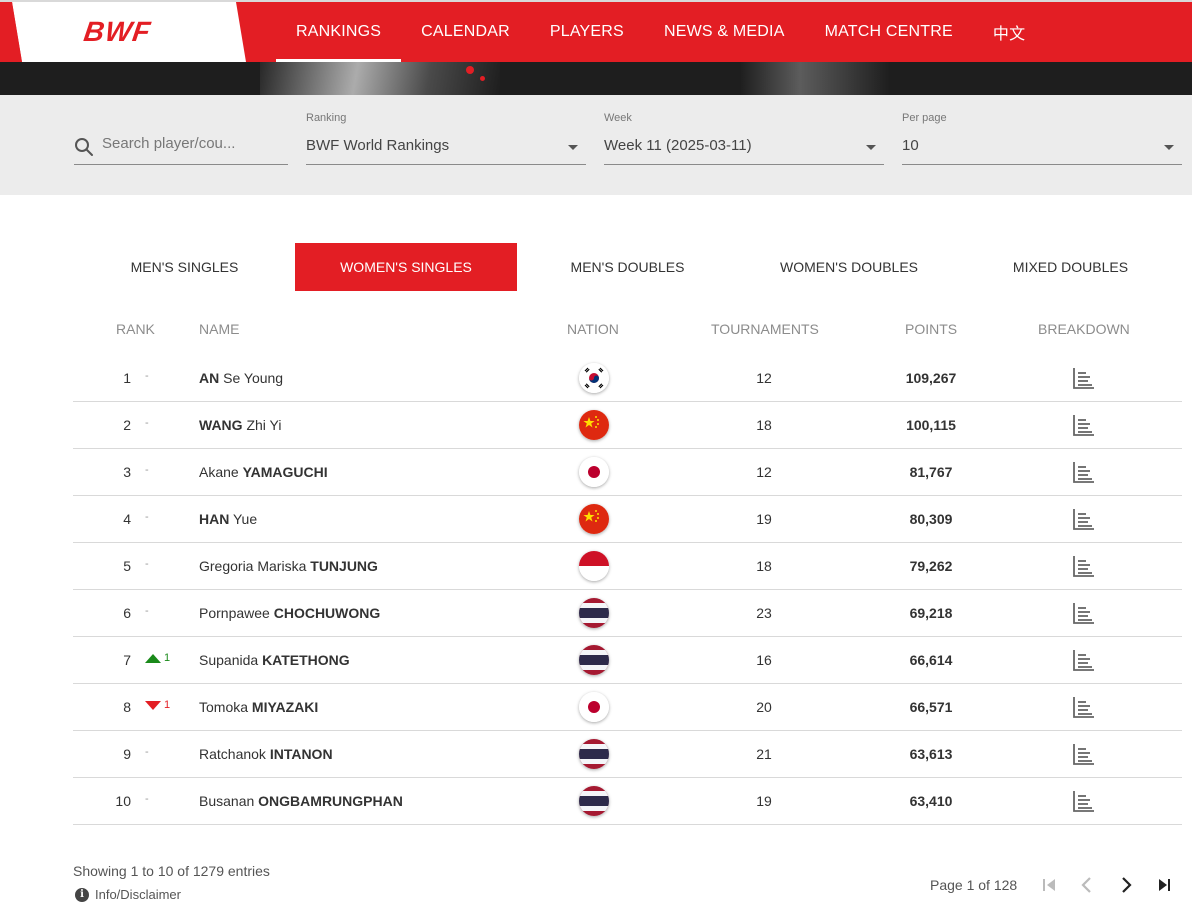  What do you see at coordinates (339, 32) in the screenshot?
I see `nav-rankings: RANKINGS` at bounding box center [339, 32].